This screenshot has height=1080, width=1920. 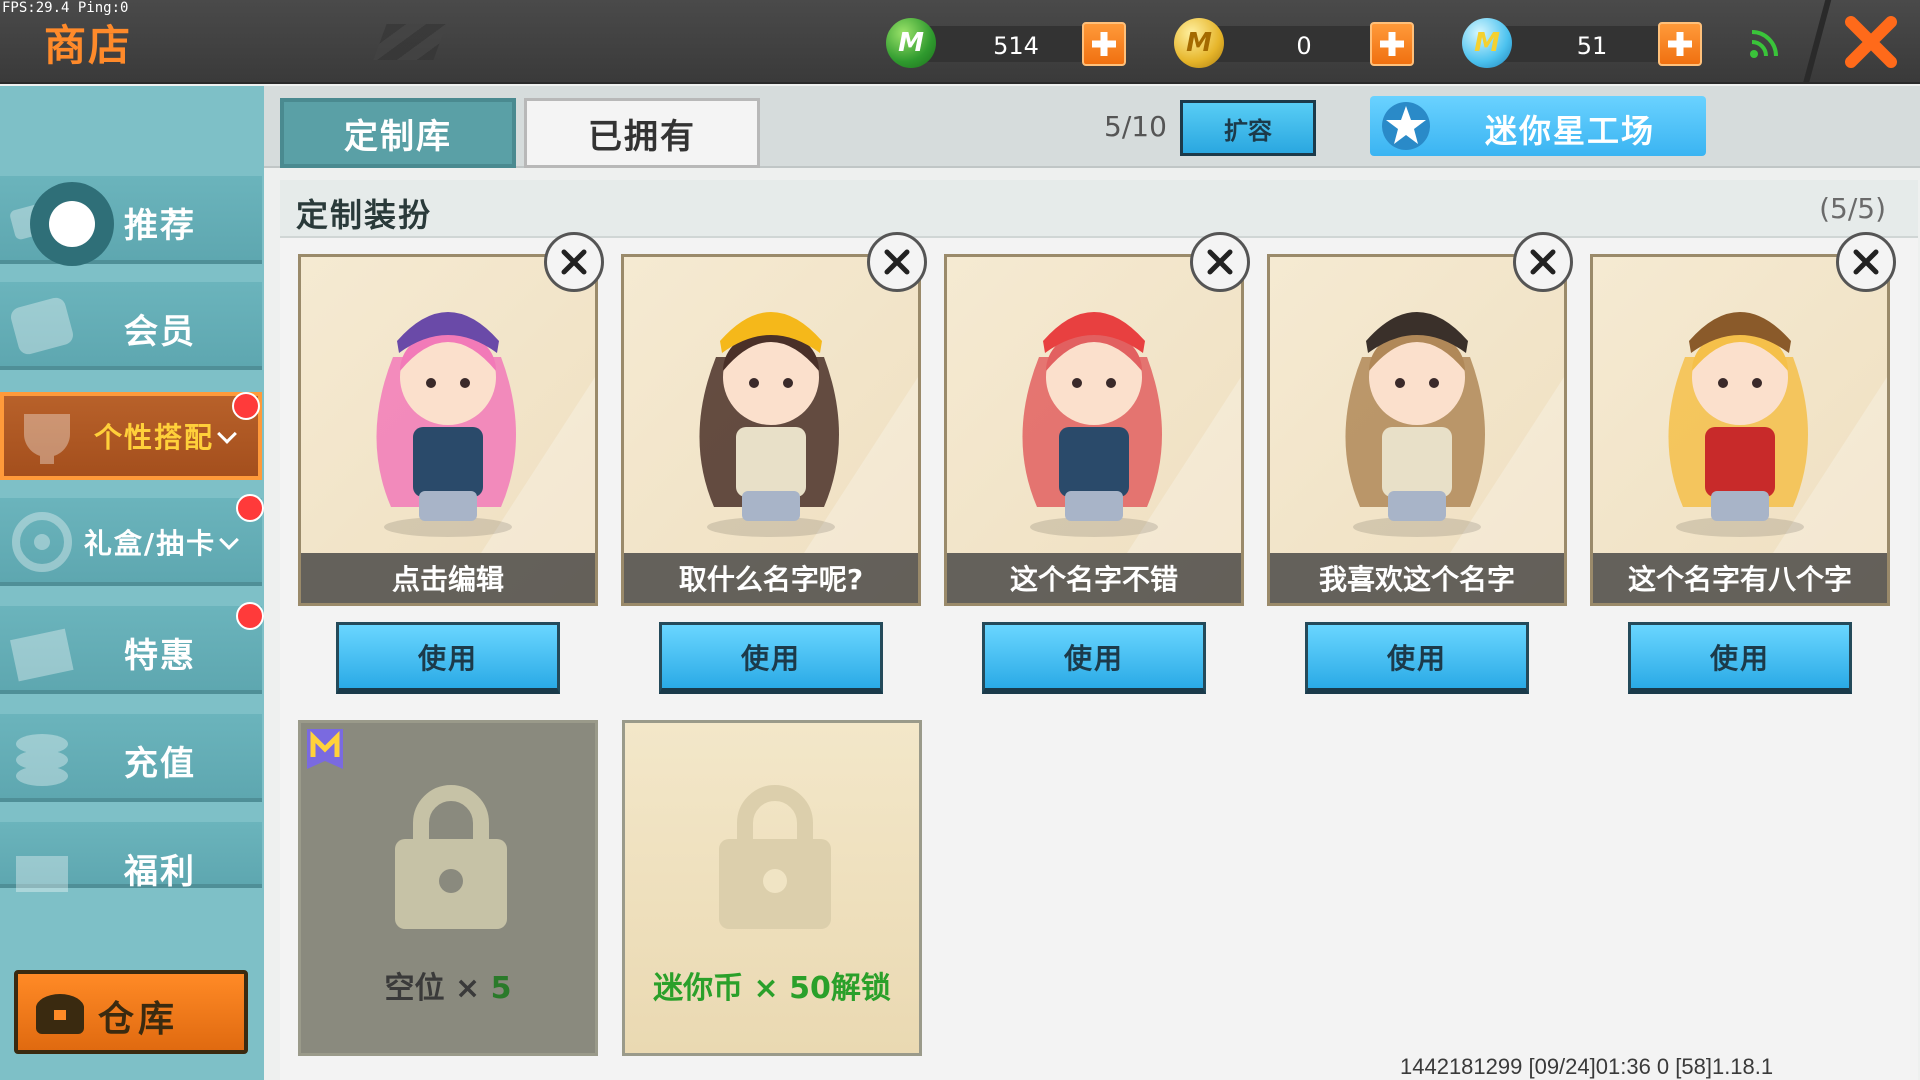 I want to click on gift-box-icon, so click(x=42, y=655).